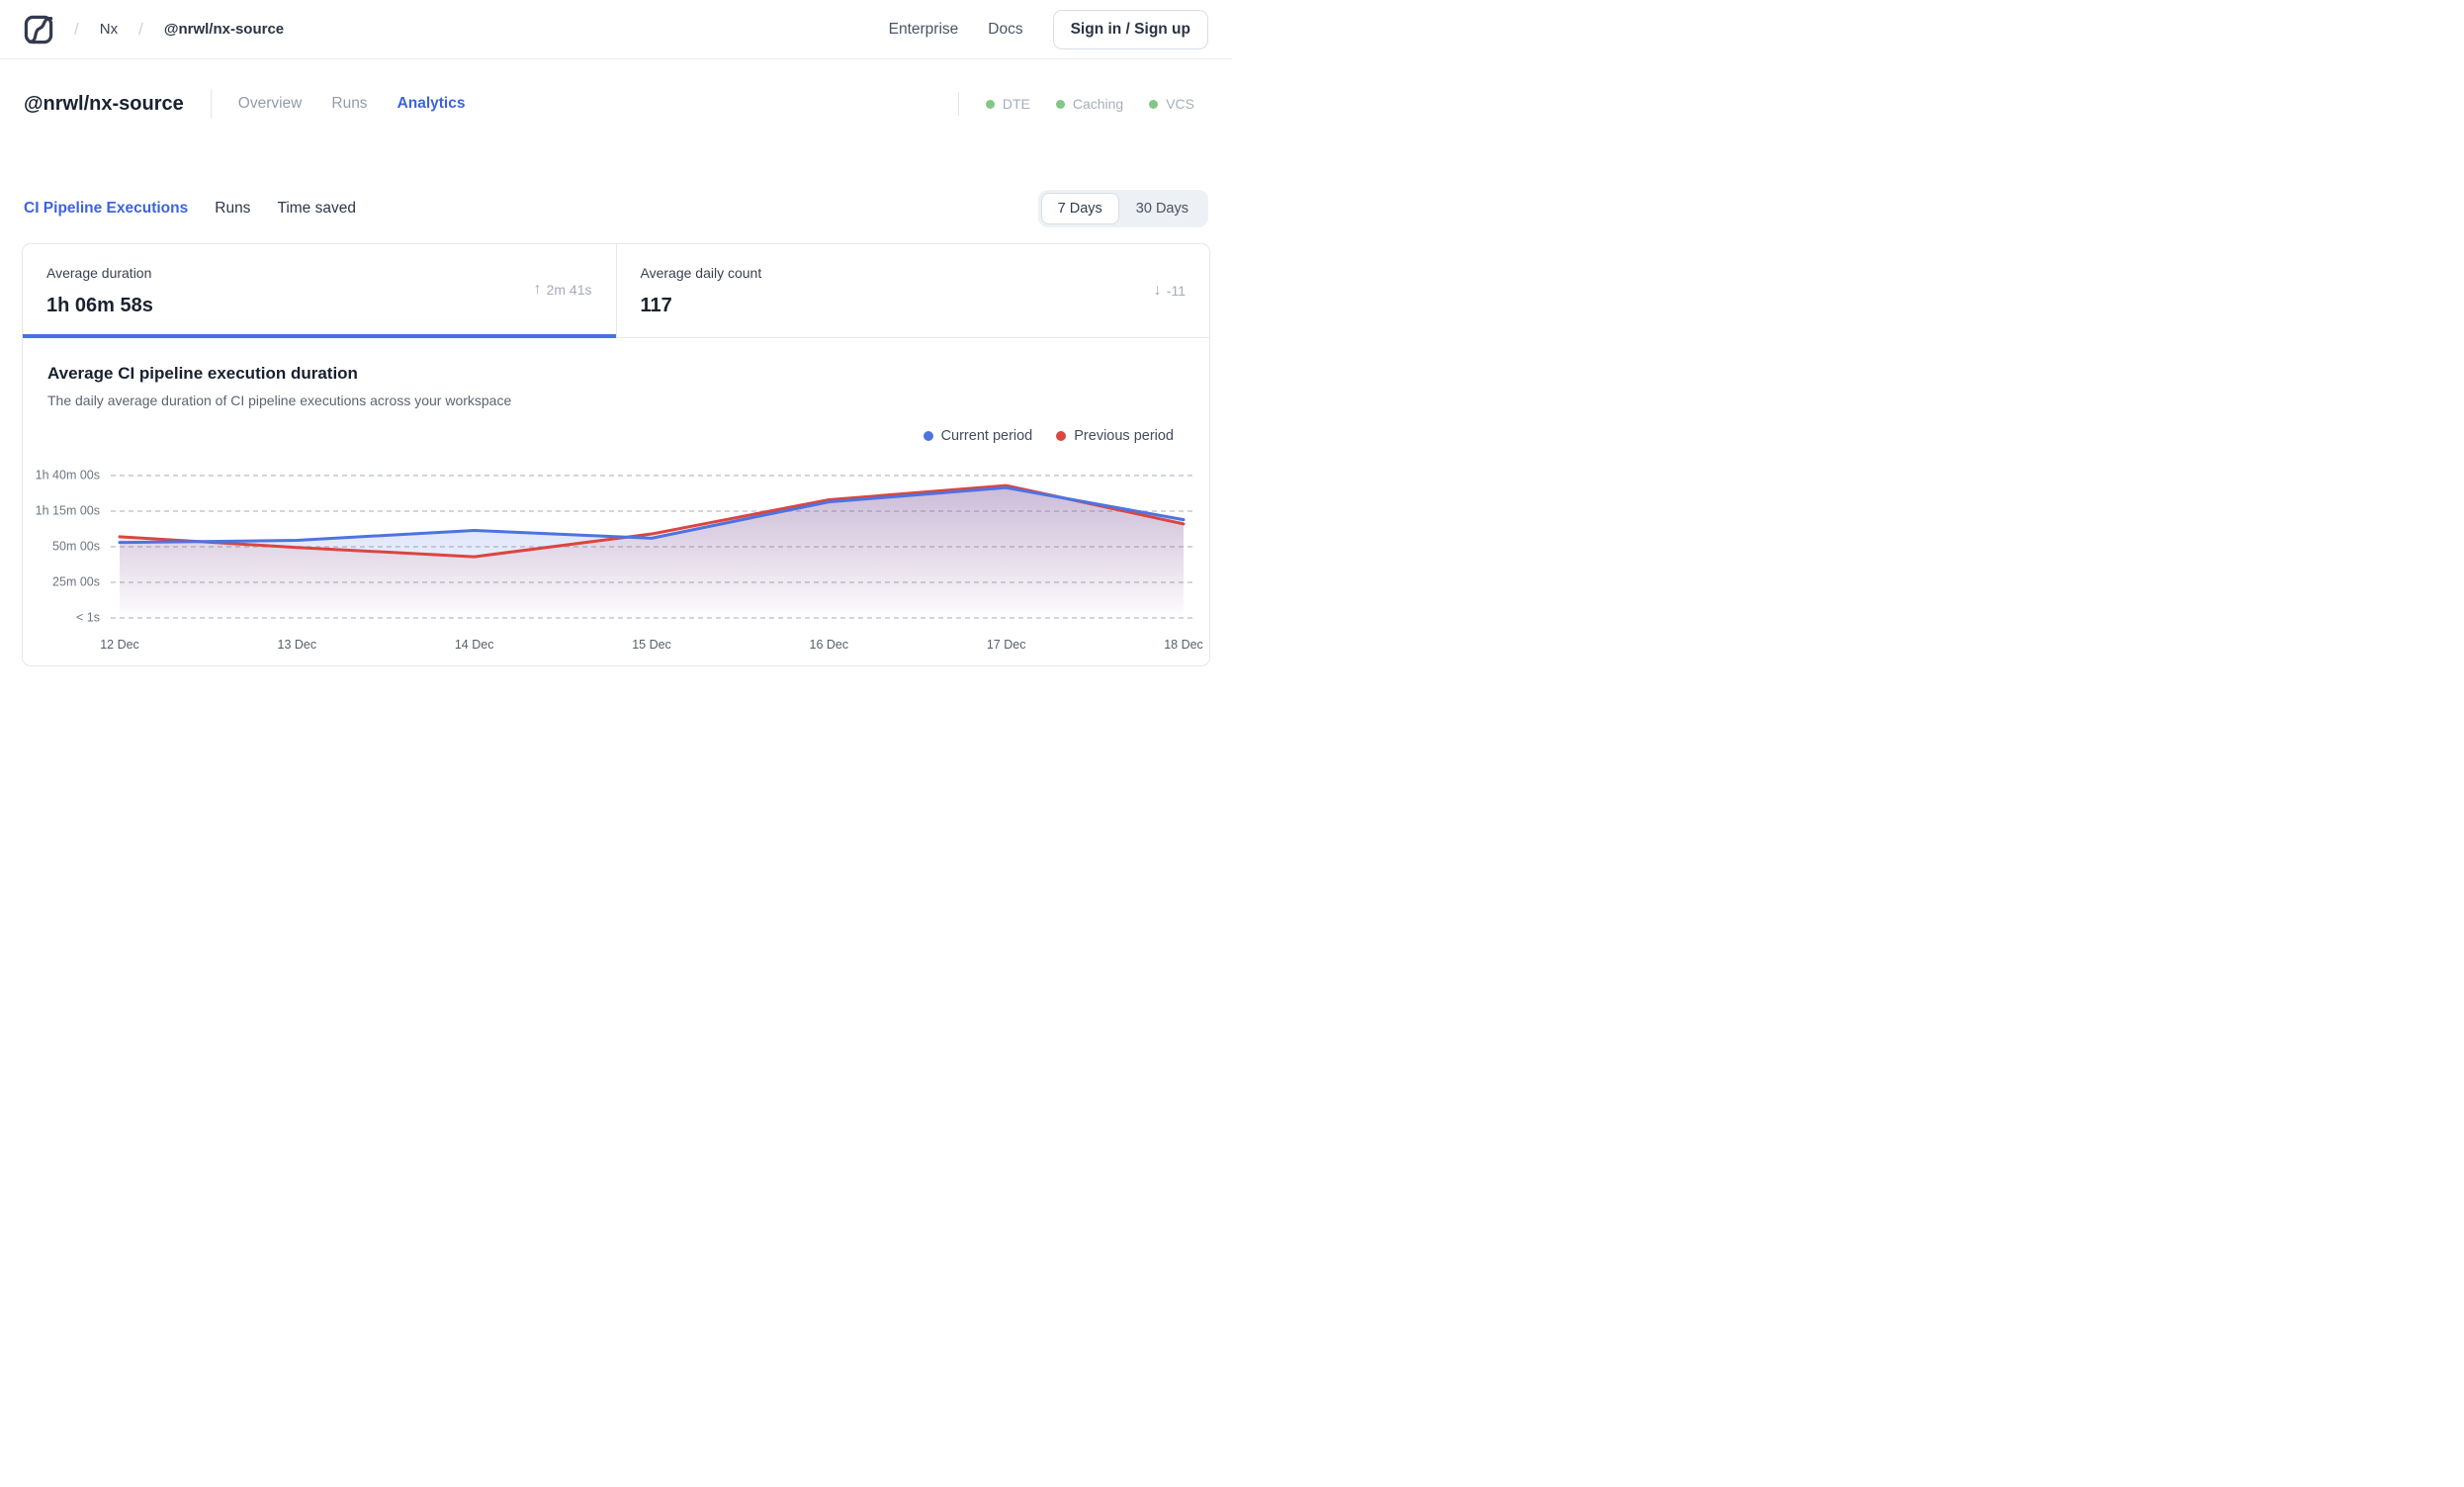  What do you see at coordinates (349, 104) in the screenshot?
I see `tab-runs: Runs` at bounding box center [349, 104].